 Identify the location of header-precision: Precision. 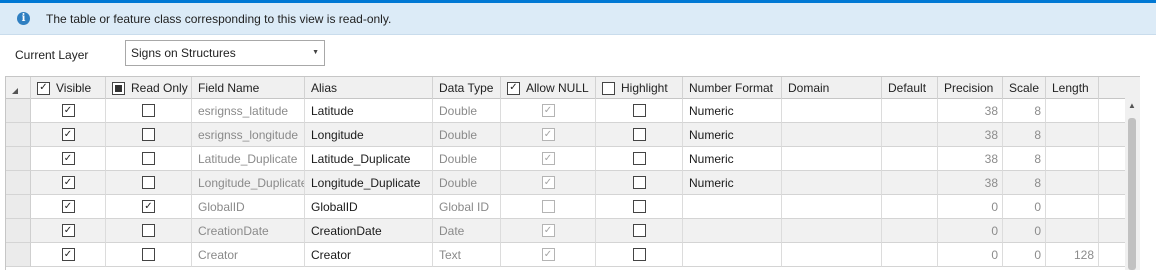
(970, 88).